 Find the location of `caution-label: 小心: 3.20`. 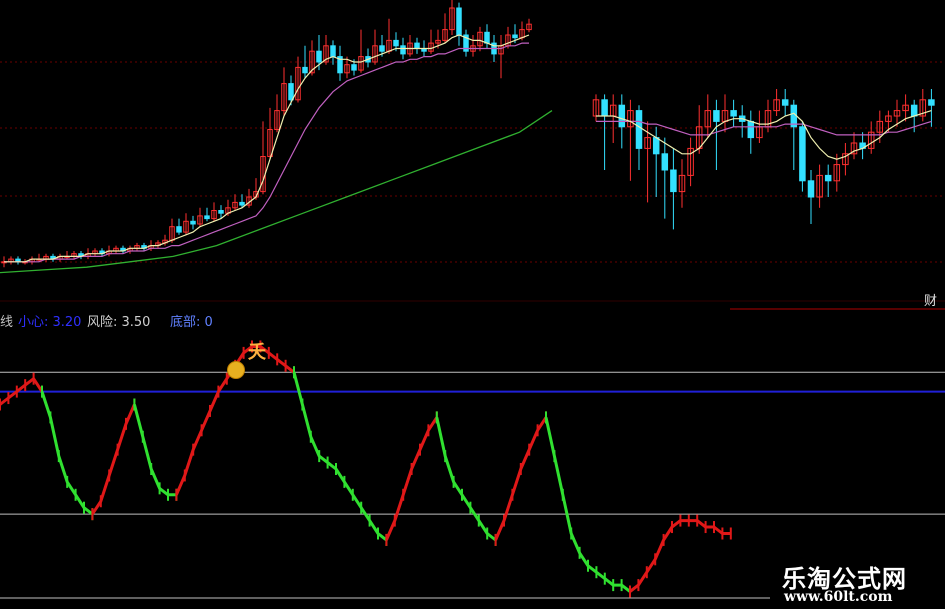

caution-label: 小心: 3.20 is located at coordinates (50, 322).